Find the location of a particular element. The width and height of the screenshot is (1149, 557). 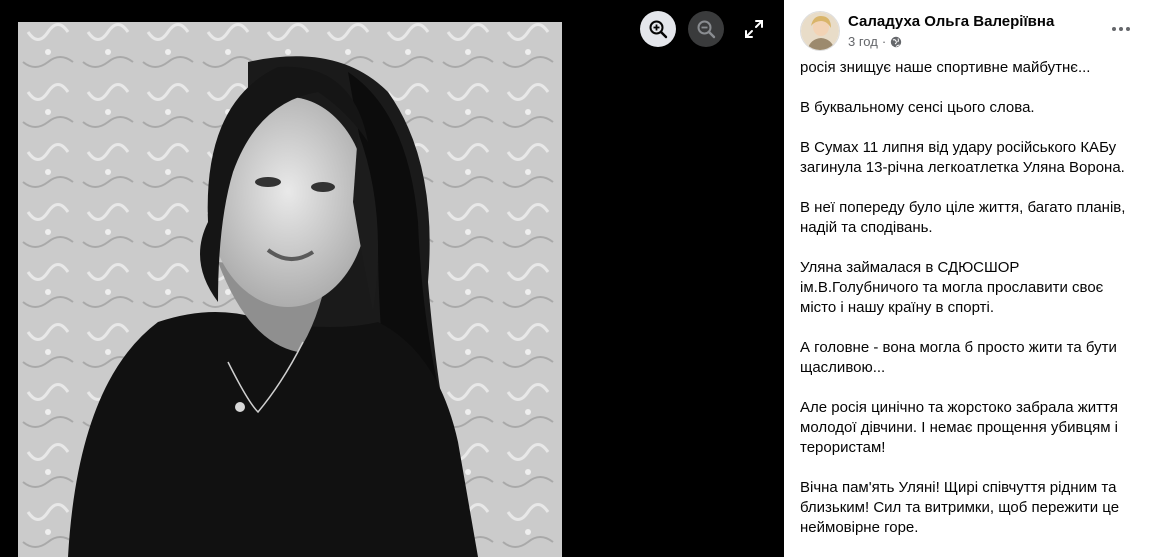

fullscreen-button is located at coordinates (754, 29).